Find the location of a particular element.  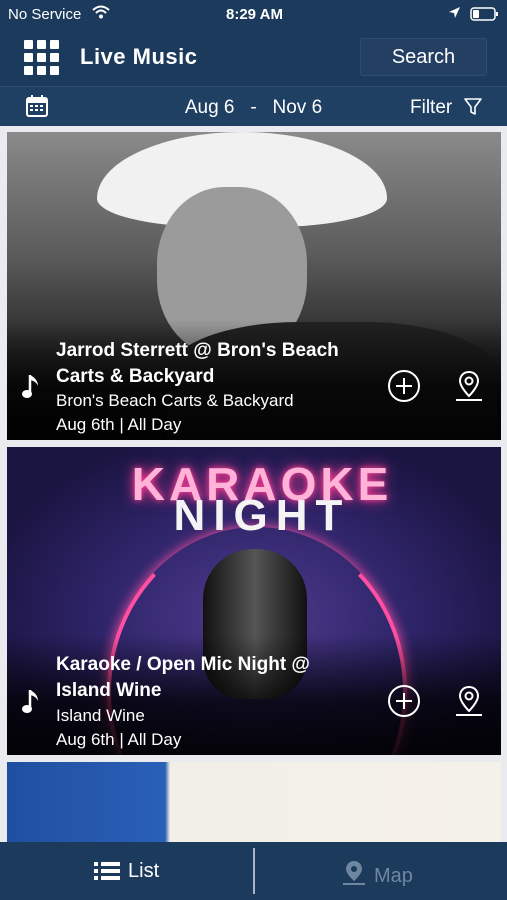

date-to: Nov 6 is located at coordinates (297, 107).